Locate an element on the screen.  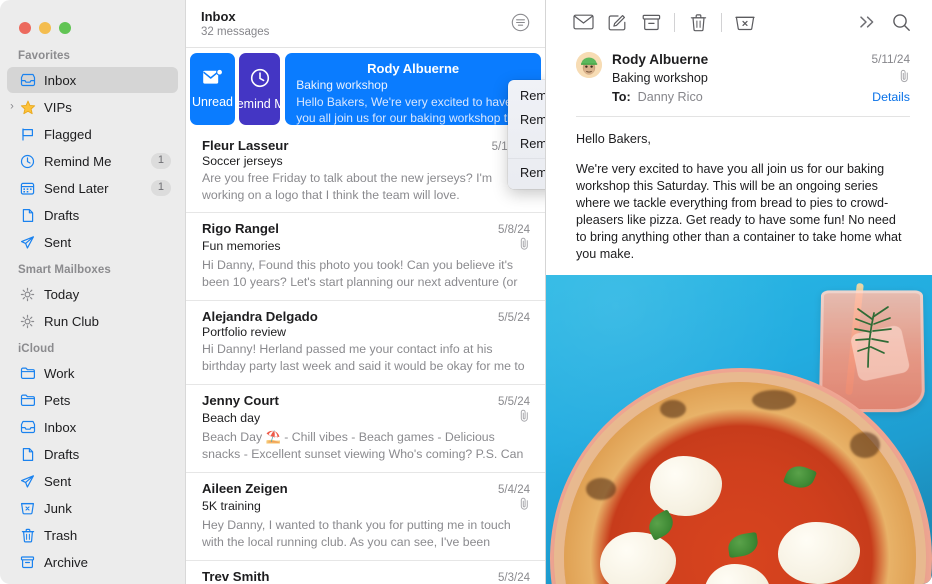
sidebar-item-today: Today is located at coordinates (92, 294).